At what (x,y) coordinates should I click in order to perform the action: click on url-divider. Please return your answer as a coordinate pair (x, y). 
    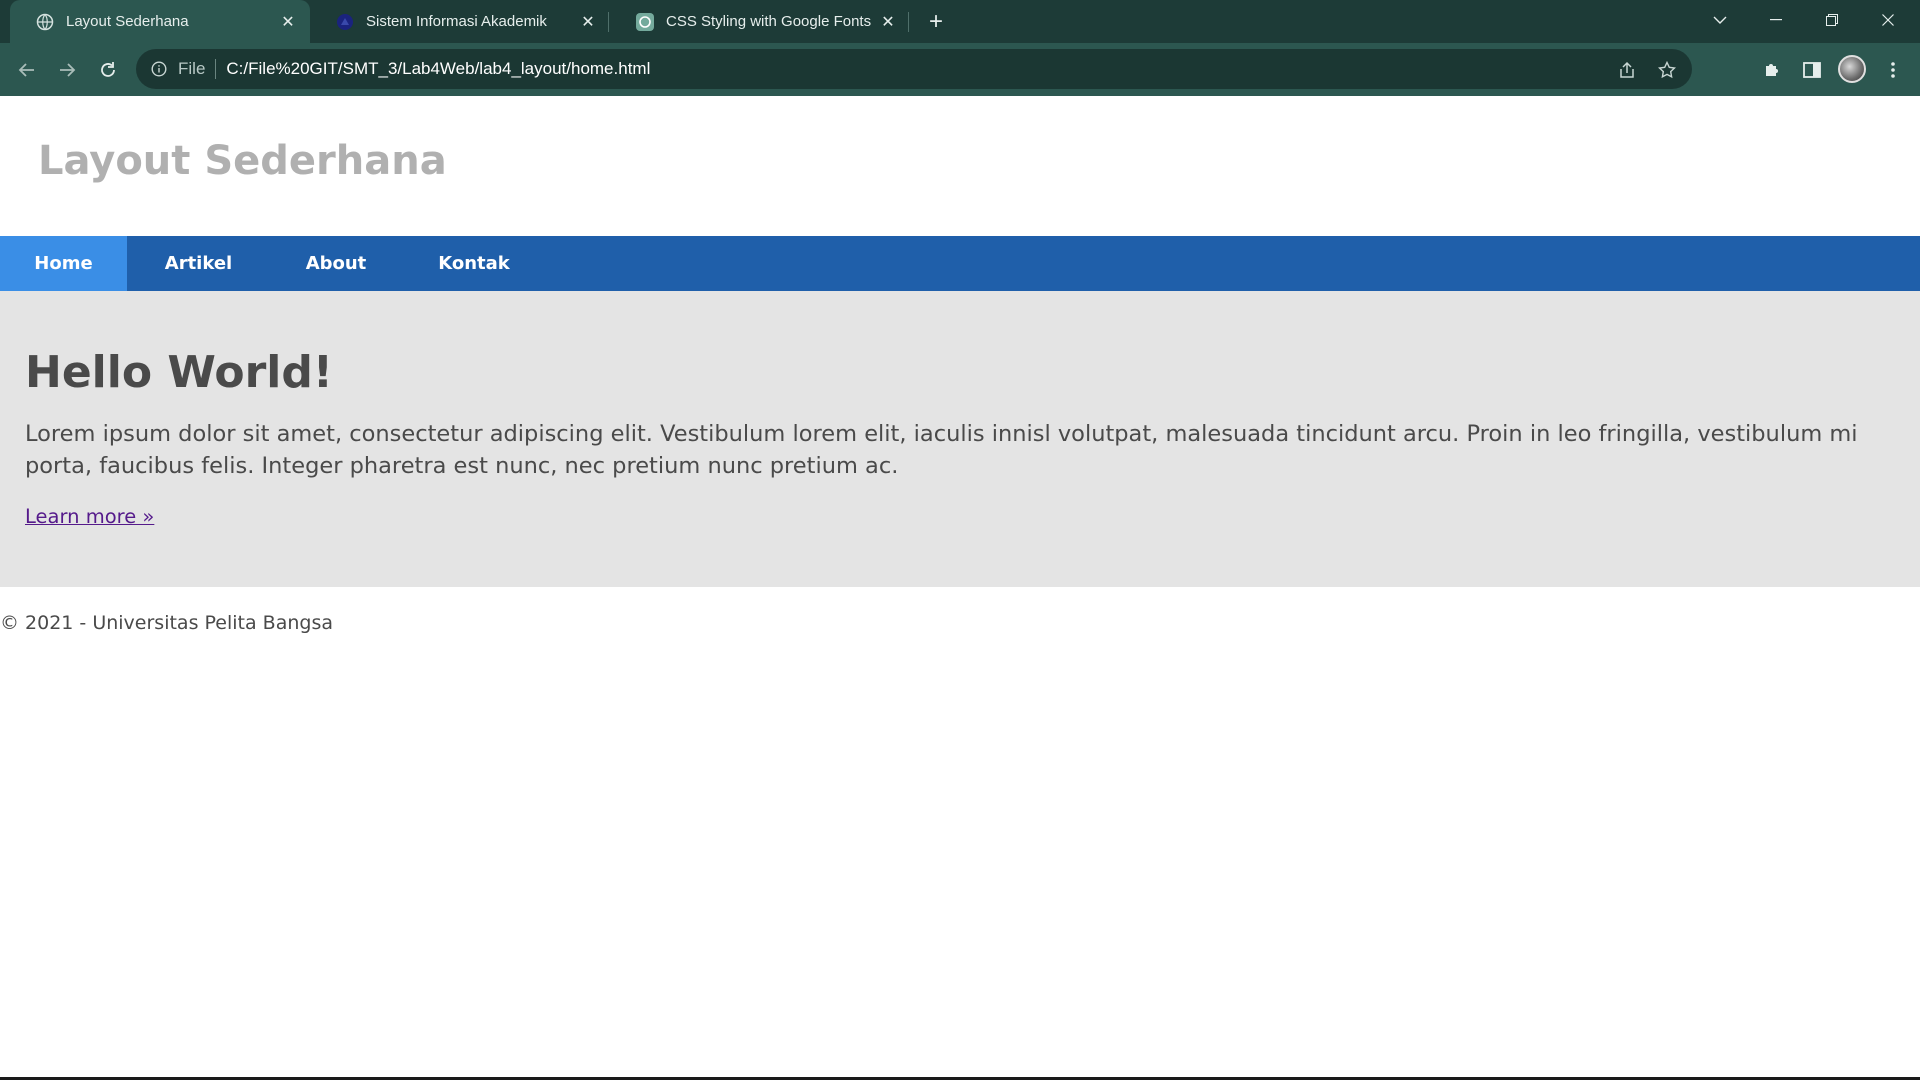
    Looking at the image, I should click on (216, 69).